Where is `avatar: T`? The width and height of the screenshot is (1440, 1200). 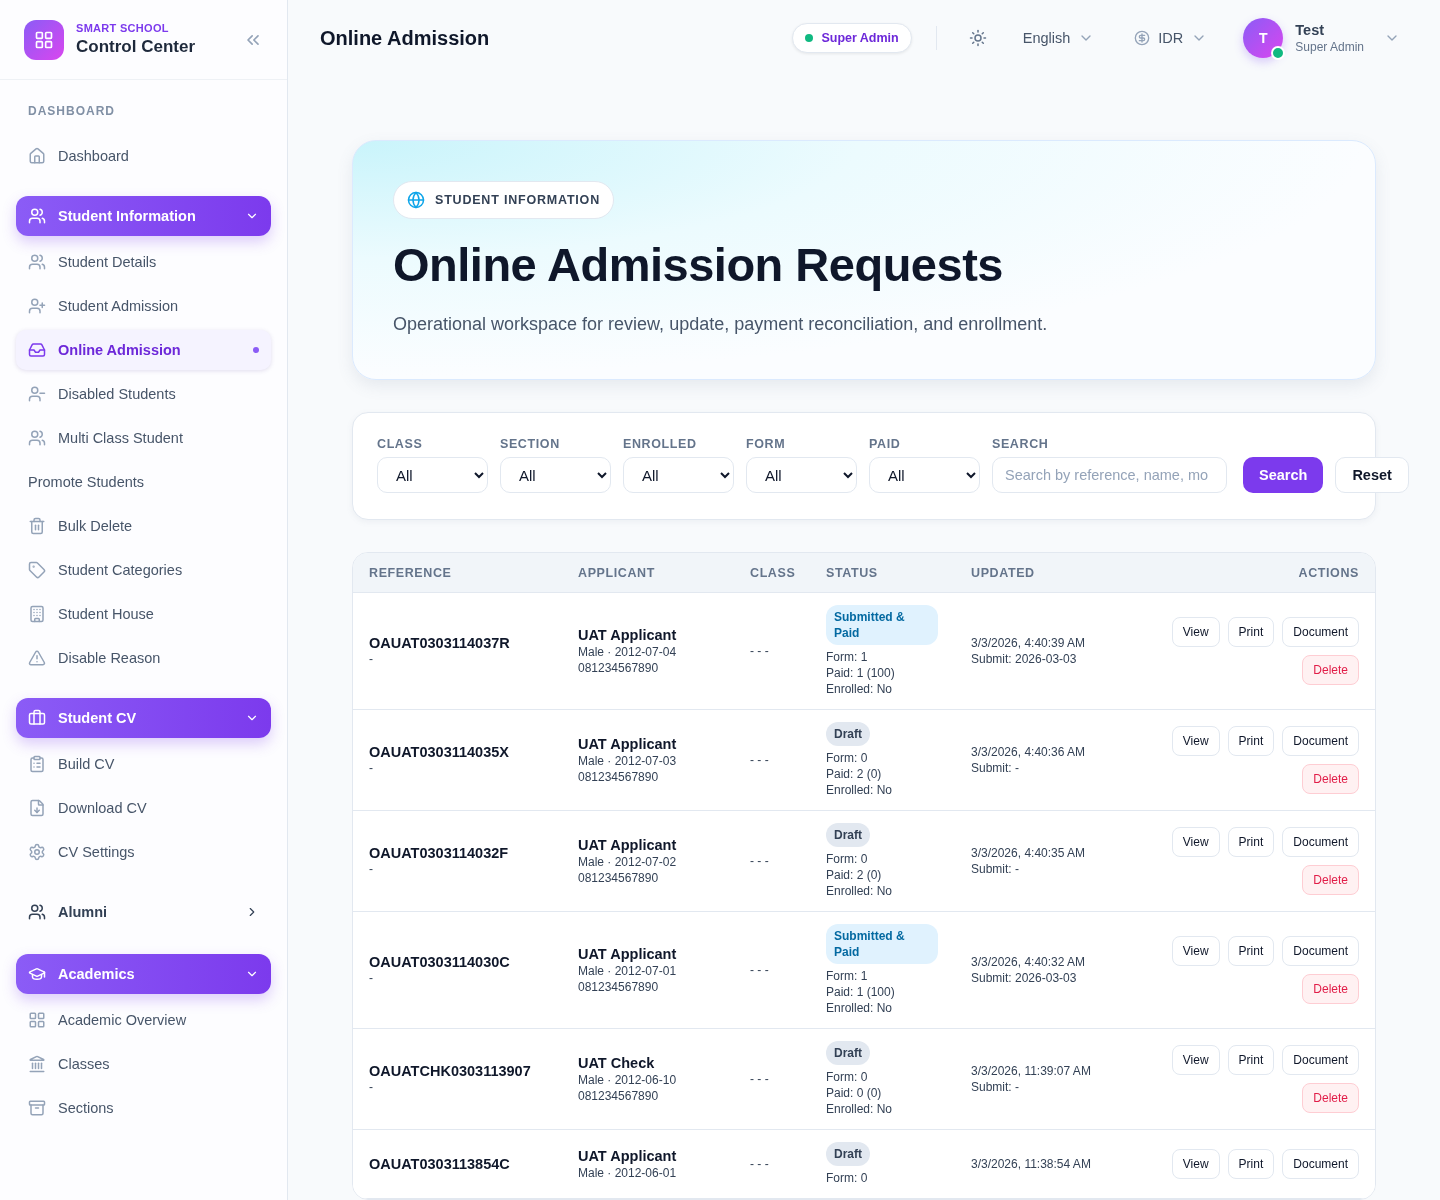 avatar: T is located at coordinates (1263, 38).